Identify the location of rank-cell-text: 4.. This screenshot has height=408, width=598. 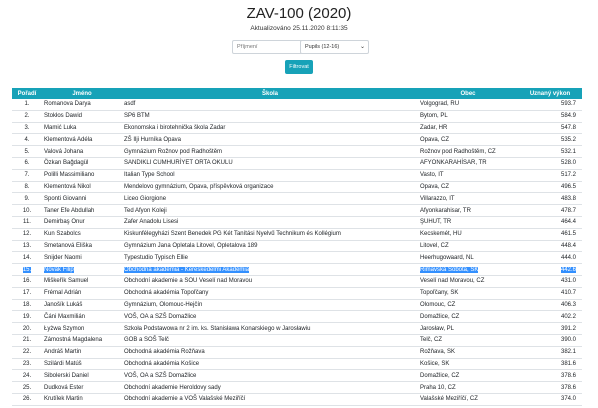
(27, 139).